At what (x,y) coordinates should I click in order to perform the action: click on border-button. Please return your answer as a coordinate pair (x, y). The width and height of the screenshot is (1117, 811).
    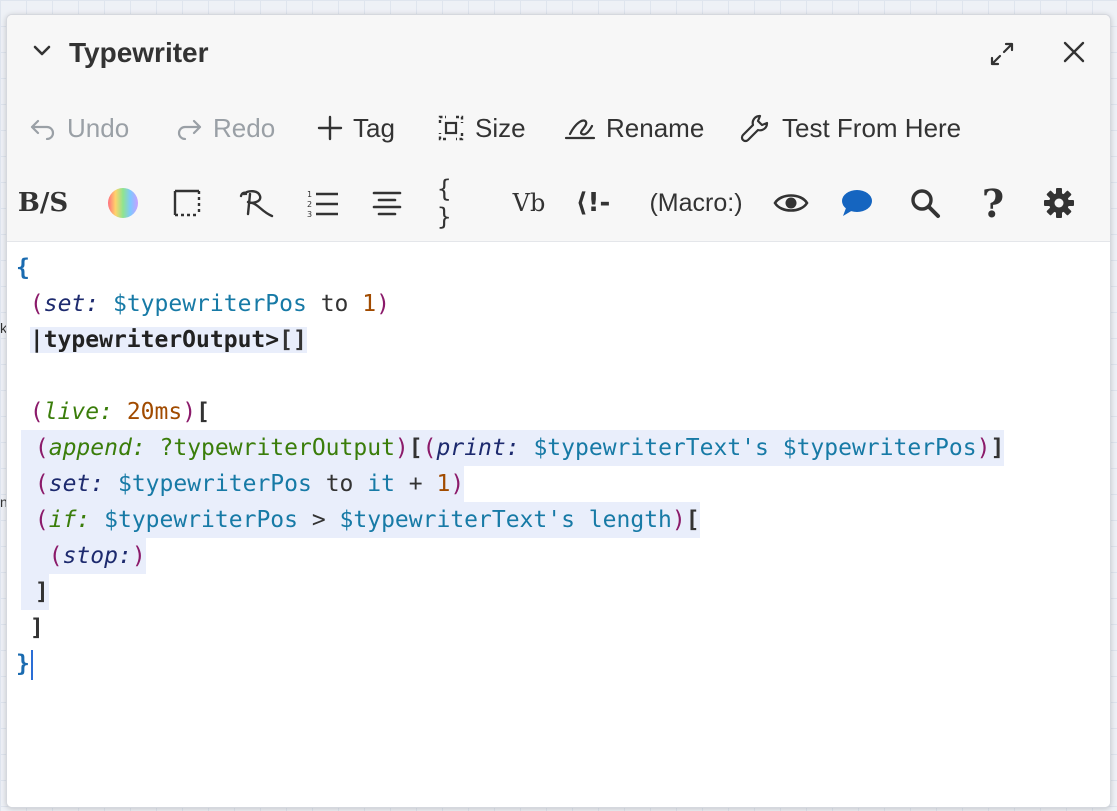
    Looking at the image, I should click on (187, 203).